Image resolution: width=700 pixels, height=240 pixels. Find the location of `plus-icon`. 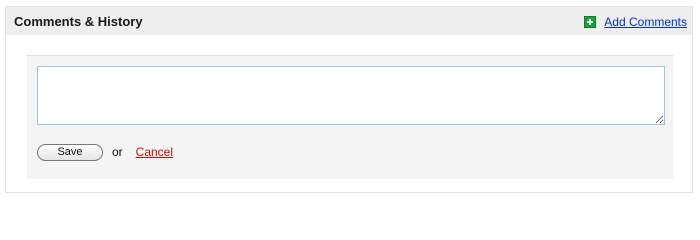

plus-icon is located at coordinates (590, 22).